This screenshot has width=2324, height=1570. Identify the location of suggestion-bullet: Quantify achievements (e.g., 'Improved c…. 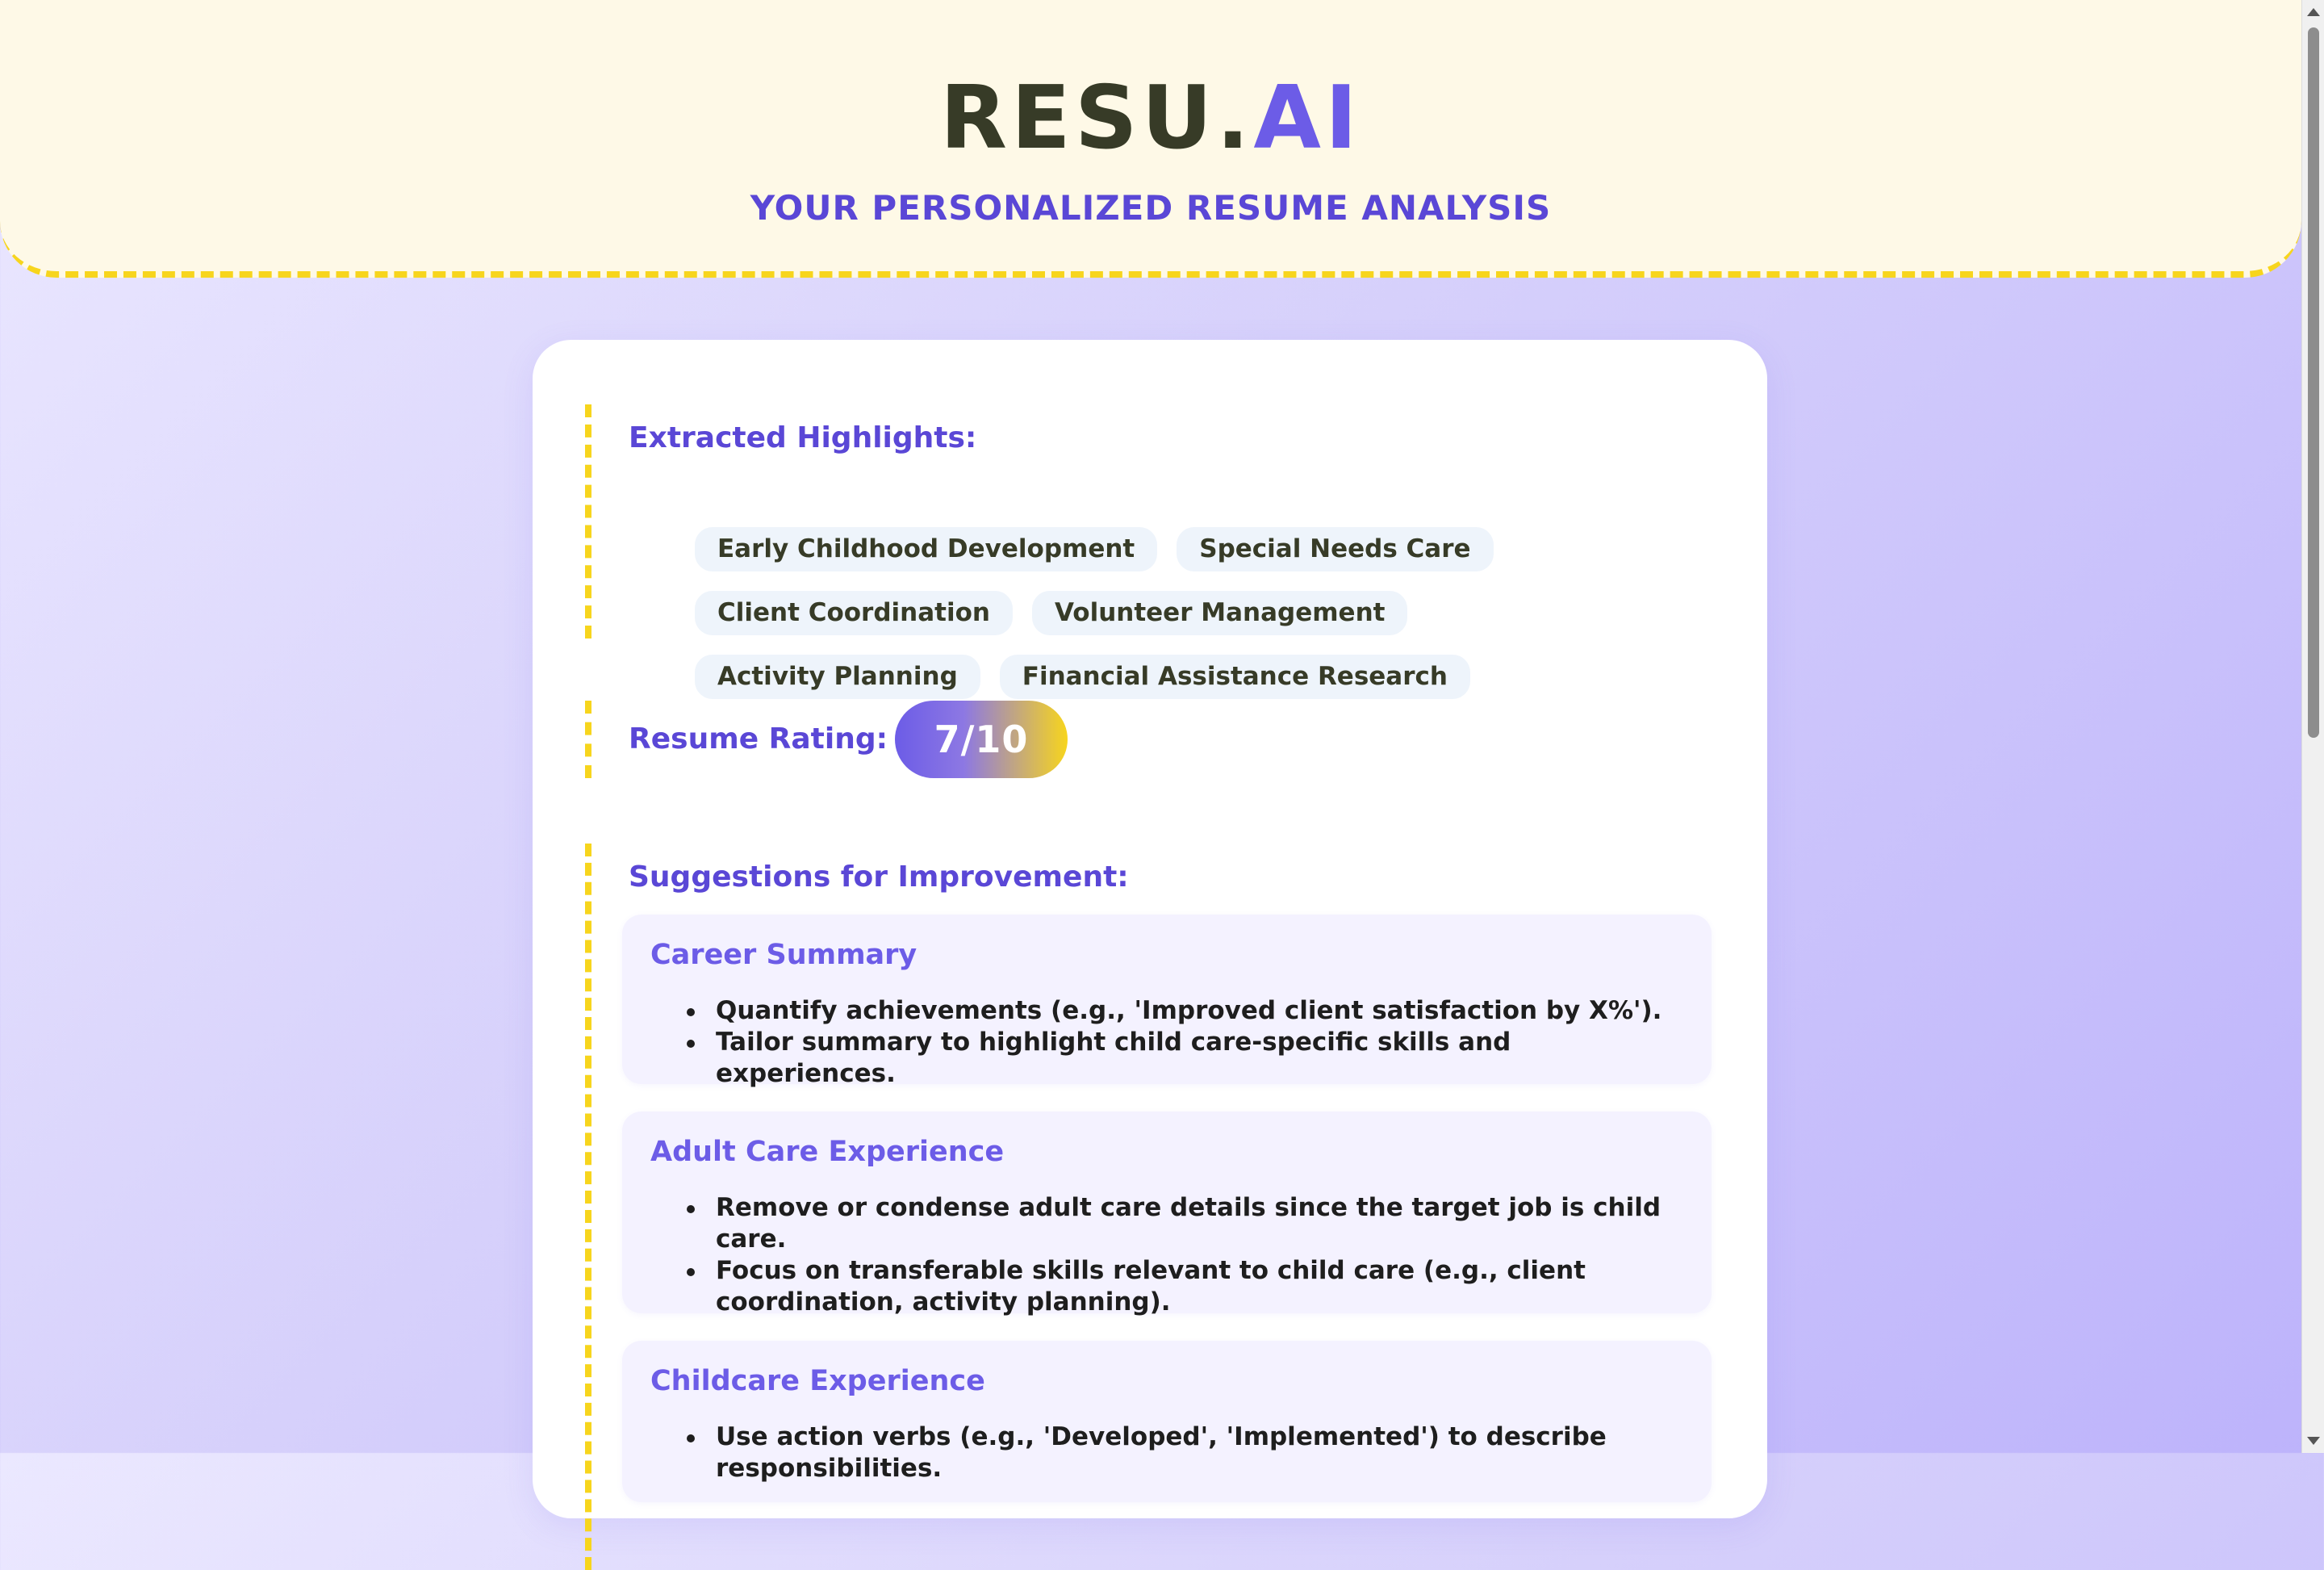
(1187, 1011).